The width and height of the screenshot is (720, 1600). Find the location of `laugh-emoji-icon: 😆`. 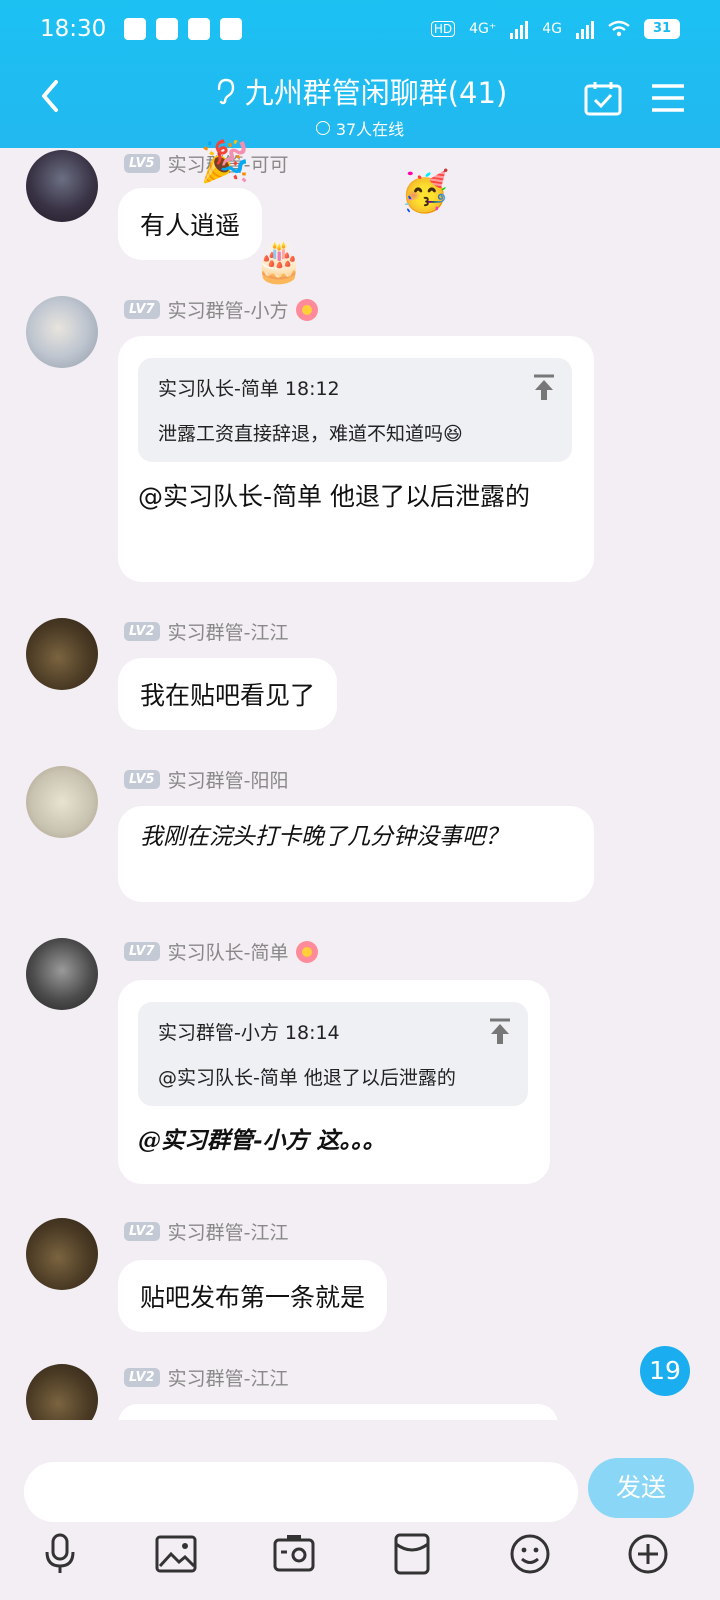

laugh-emoji-icon: 😆 is located at coordinates (453, 434).